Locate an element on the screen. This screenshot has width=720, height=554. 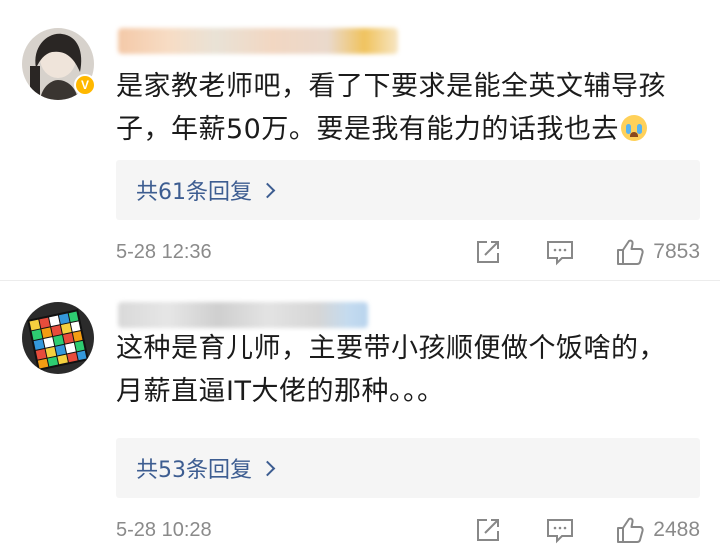
crying-face-emoji-icon is located at coordinates (633, 128).